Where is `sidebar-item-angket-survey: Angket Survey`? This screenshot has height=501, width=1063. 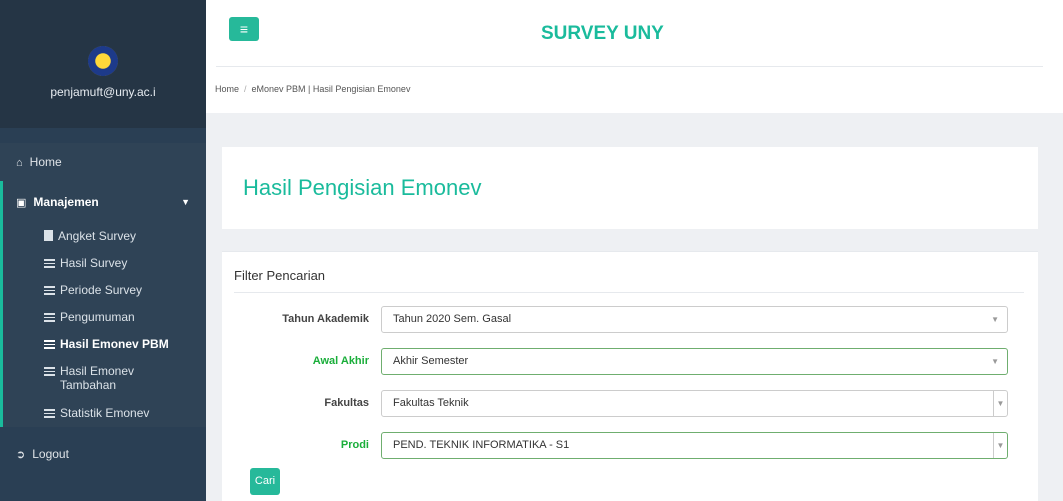 sidebar-item-angket-survey: Angket Survey is located at coordinates (104, 236).